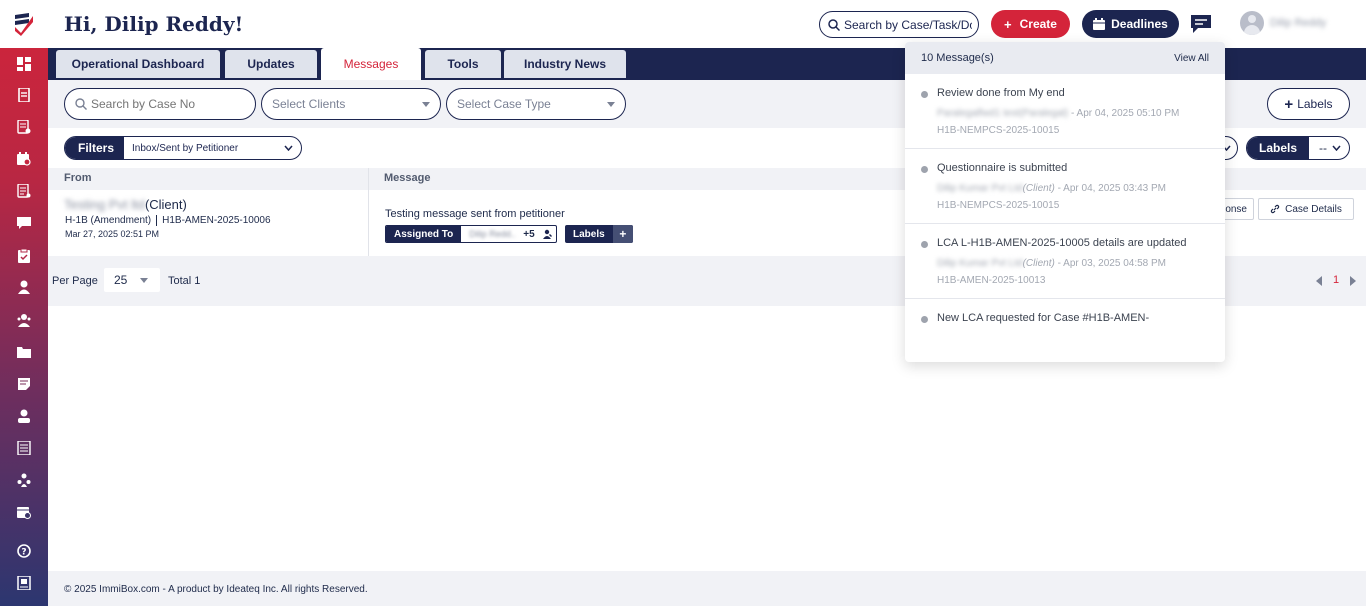  Describe the element at coordinates (121, 280) in the screenshot. I see `per-page-value: 25` at that location.